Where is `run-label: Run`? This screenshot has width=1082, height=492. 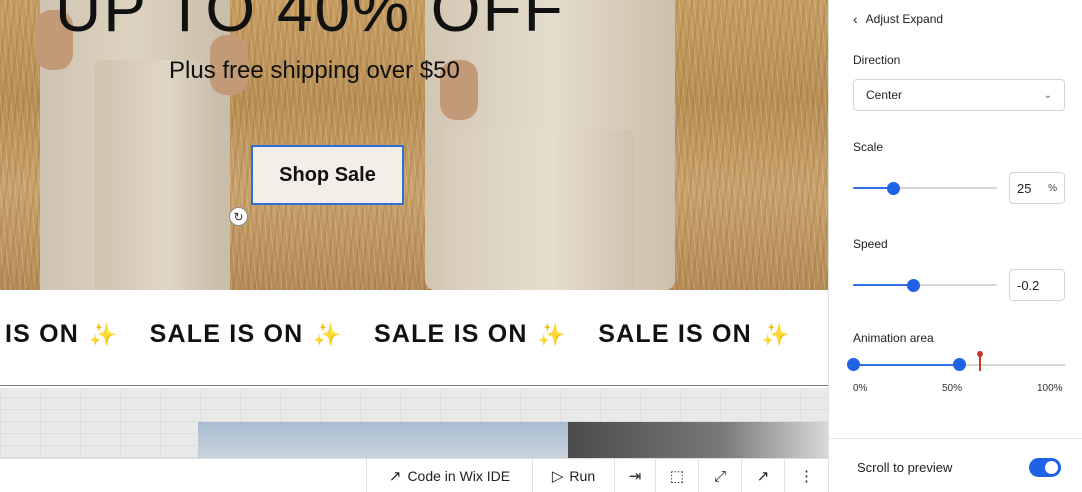
run-label: Run is located at coordinates (582, 476).